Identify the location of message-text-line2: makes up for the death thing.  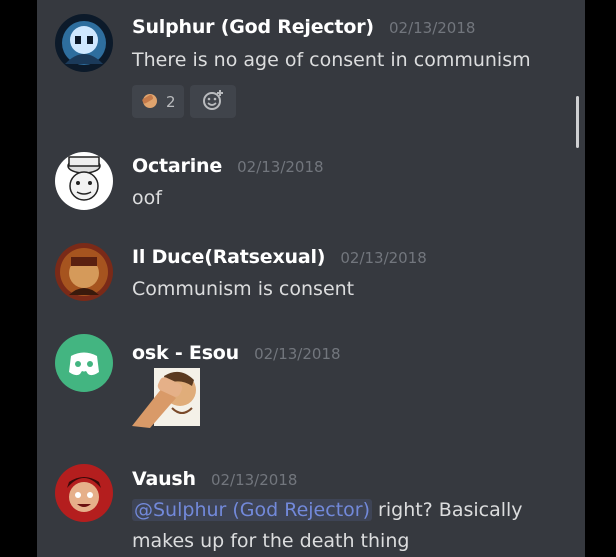
(271, 541).